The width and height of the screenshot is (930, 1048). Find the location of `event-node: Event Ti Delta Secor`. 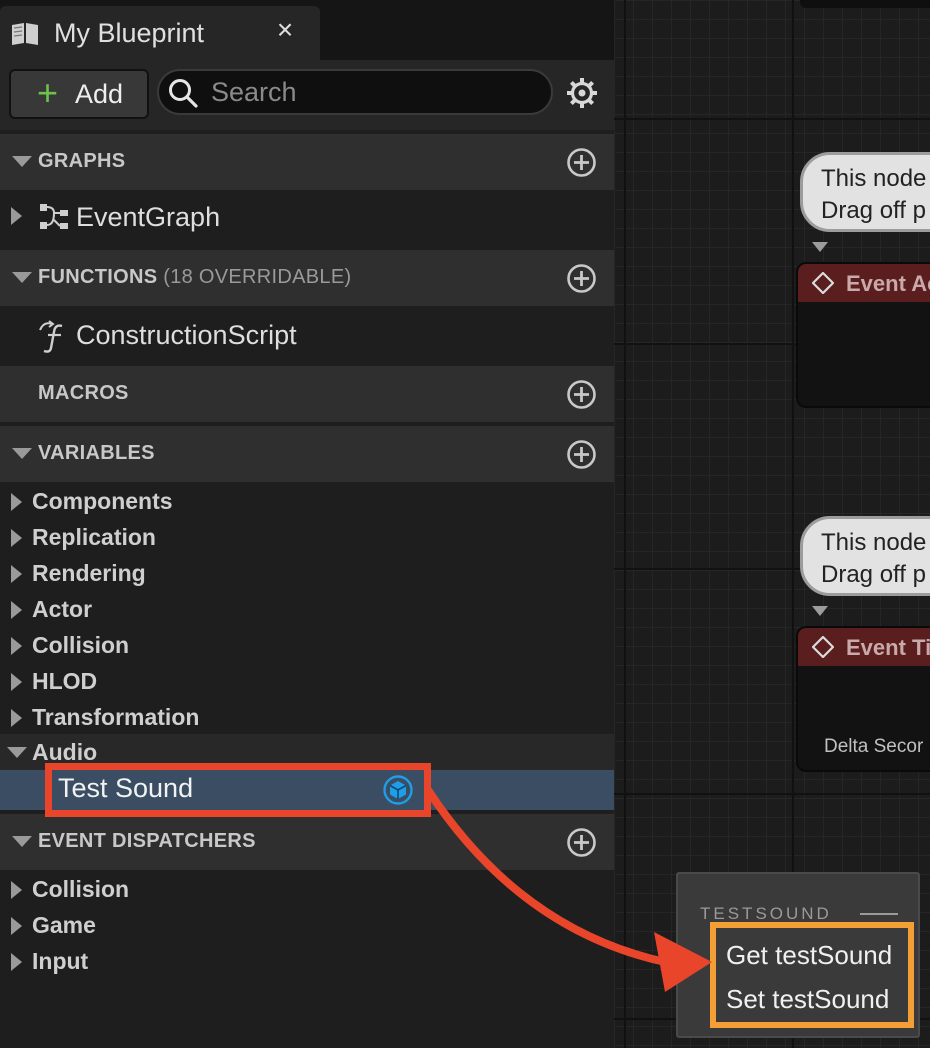

event-node: Event Ti Delta Secor is located at coordinates (863, 699).